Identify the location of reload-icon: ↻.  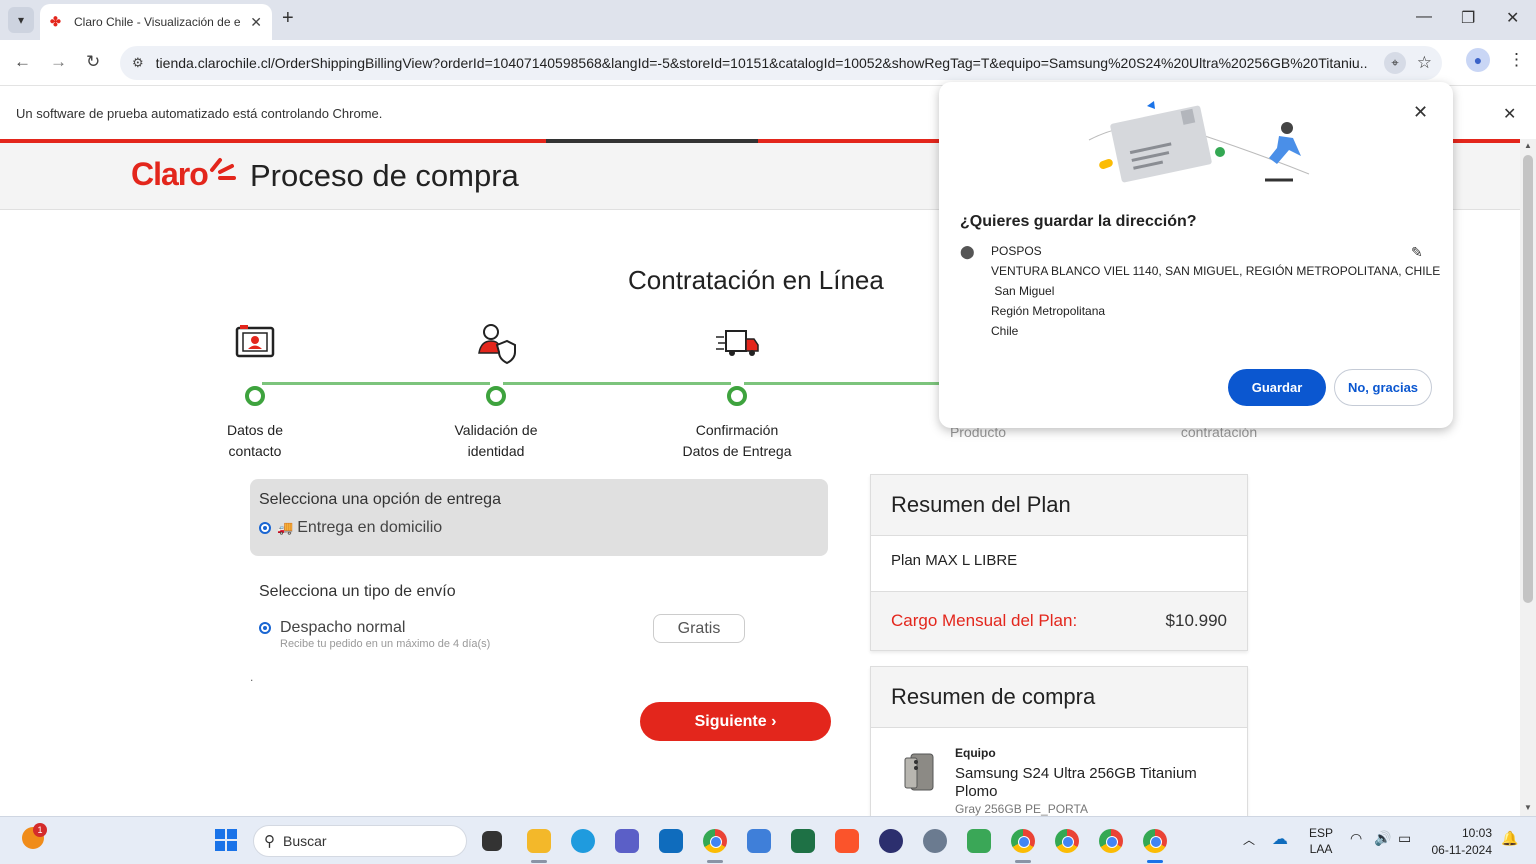
(93, 62).